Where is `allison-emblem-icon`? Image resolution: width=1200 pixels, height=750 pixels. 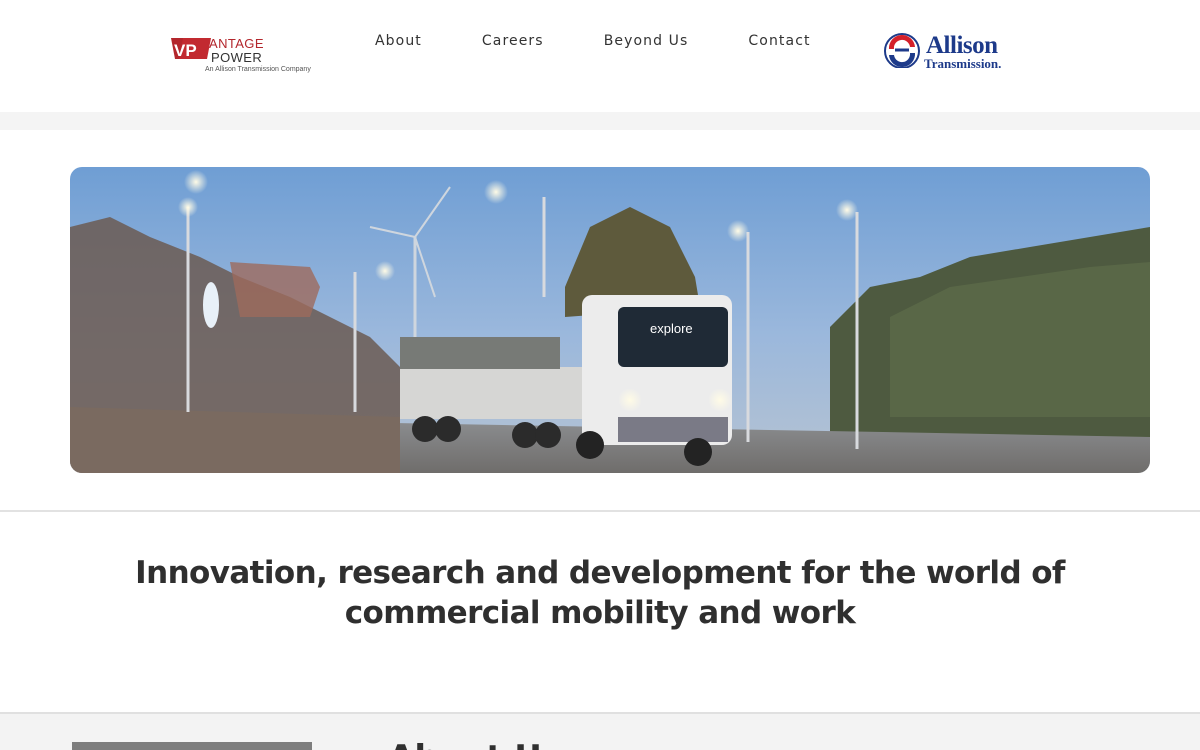
allison-emblem-icon is located at coordinates (902, 51).